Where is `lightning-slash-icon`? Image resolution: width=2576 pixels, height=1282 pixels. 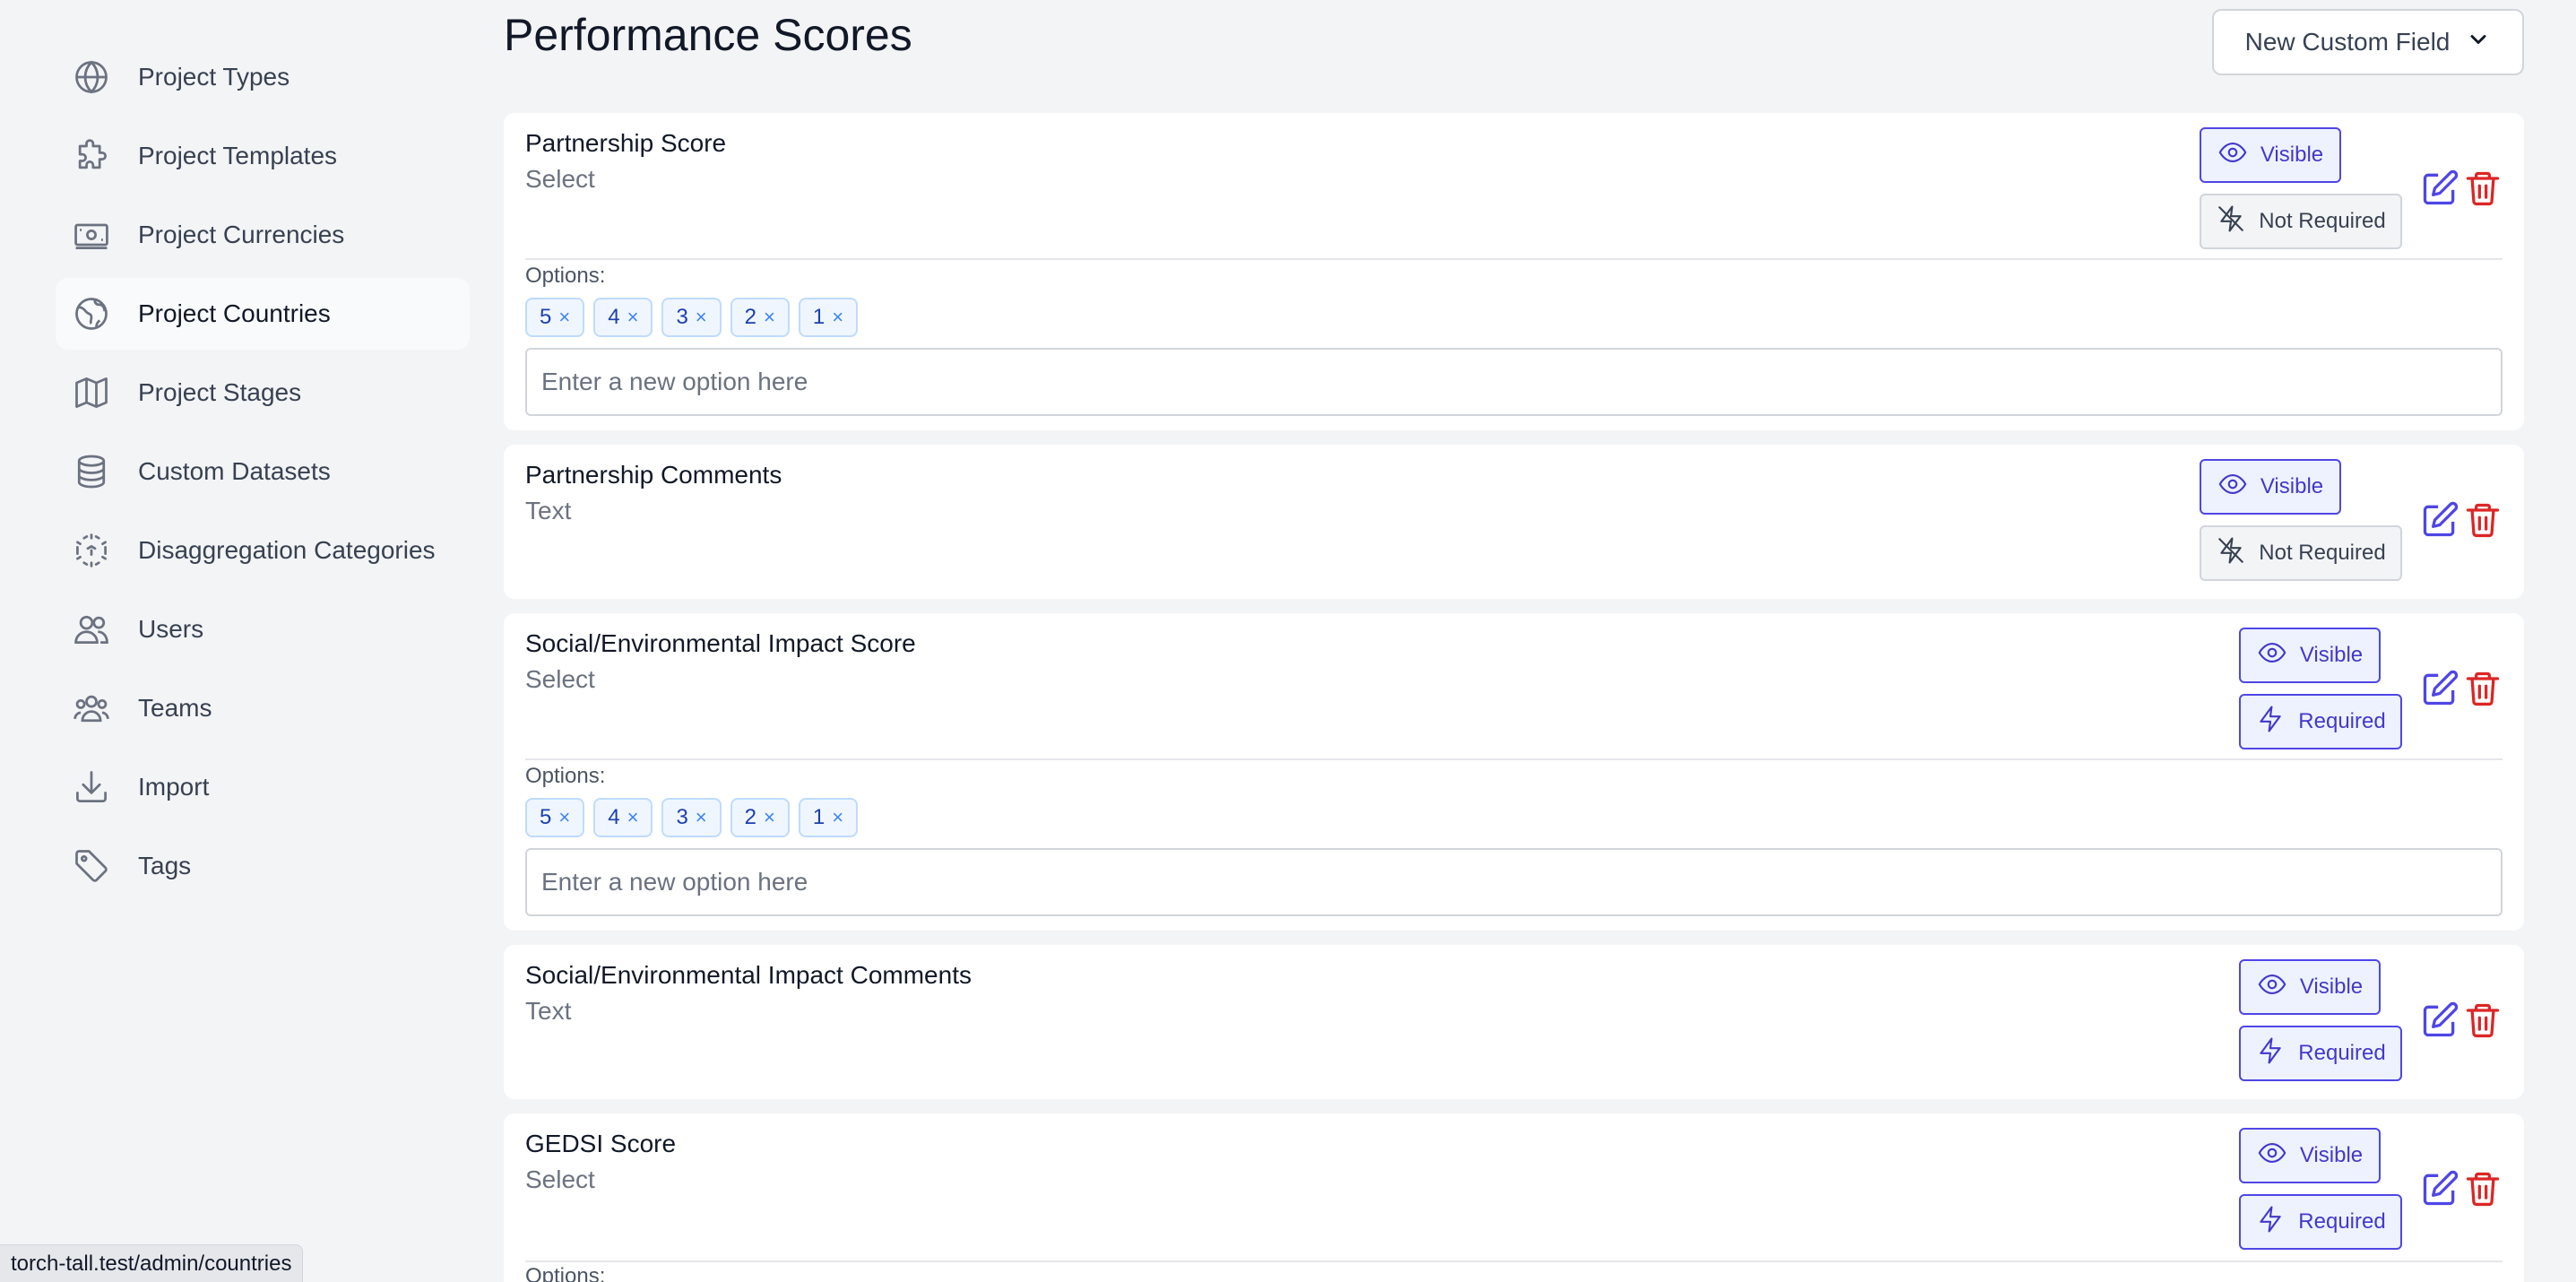
lightning-slash-icon is located at coordinates (2231, 553).